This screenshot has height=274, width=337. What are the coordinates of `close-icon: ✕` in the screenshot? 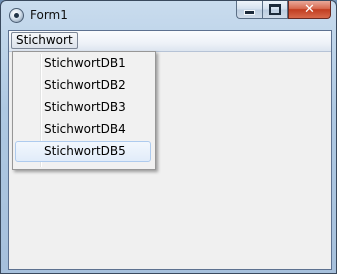 It's located at (309, 9).